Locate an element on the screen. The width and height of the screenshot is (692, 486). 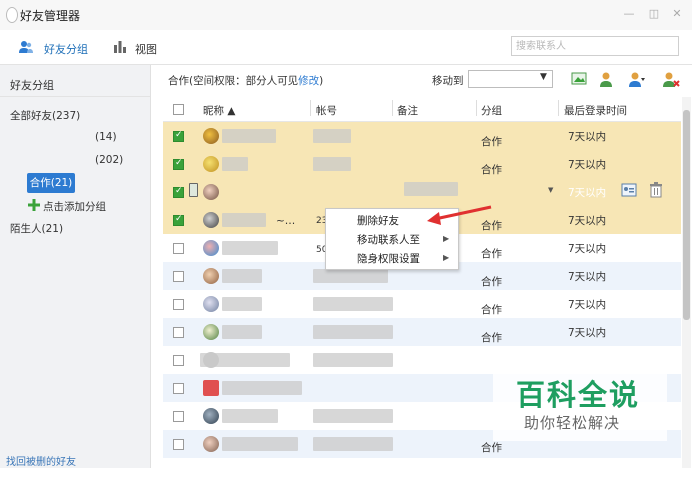
trash-icon is located at coordinates (656, 190).